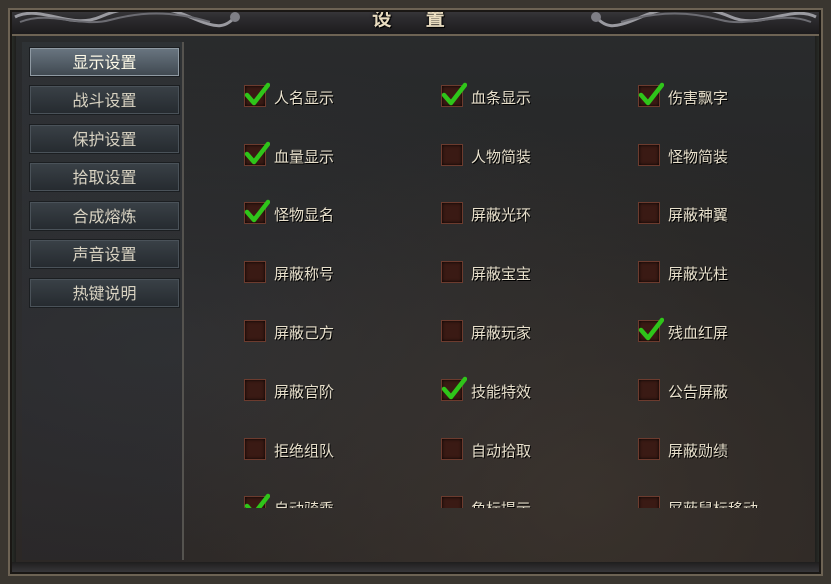  Describe the element at coordinates (698, 215) in the screenshot. I see `option-label: 屏蔽神翼` at that location.